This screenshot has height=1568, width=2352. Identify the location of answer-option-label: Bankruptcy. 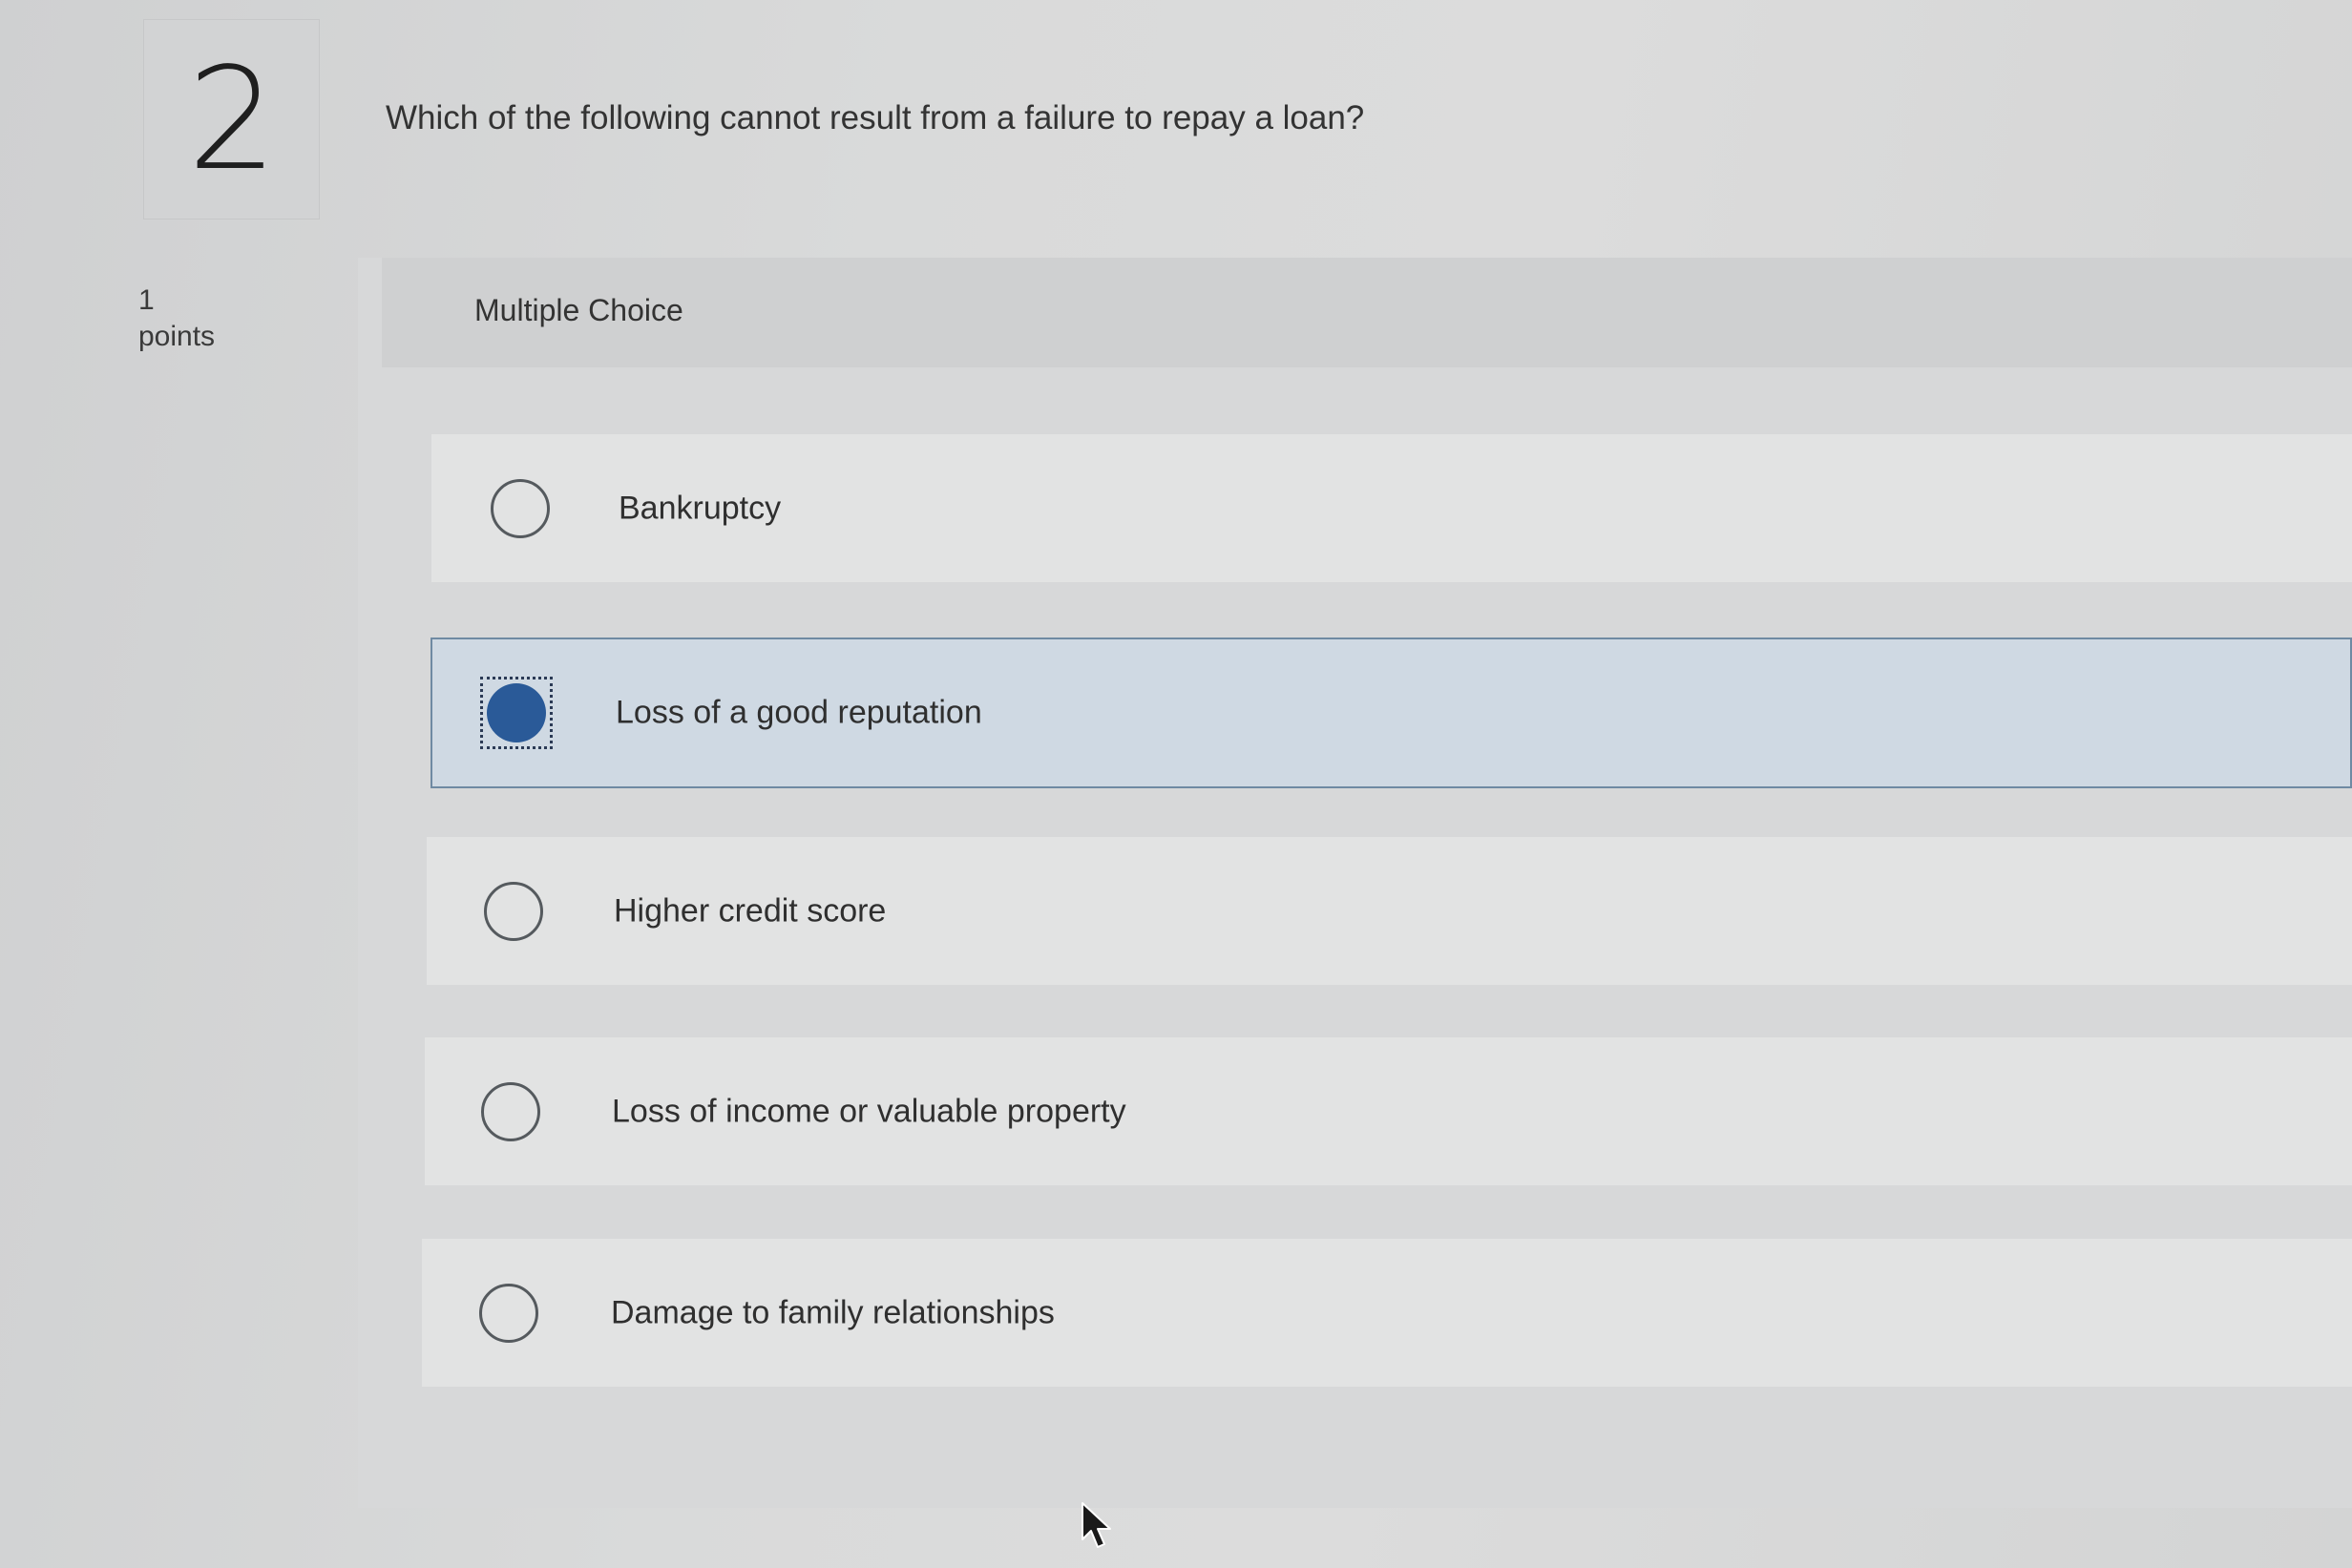
(701, 508).